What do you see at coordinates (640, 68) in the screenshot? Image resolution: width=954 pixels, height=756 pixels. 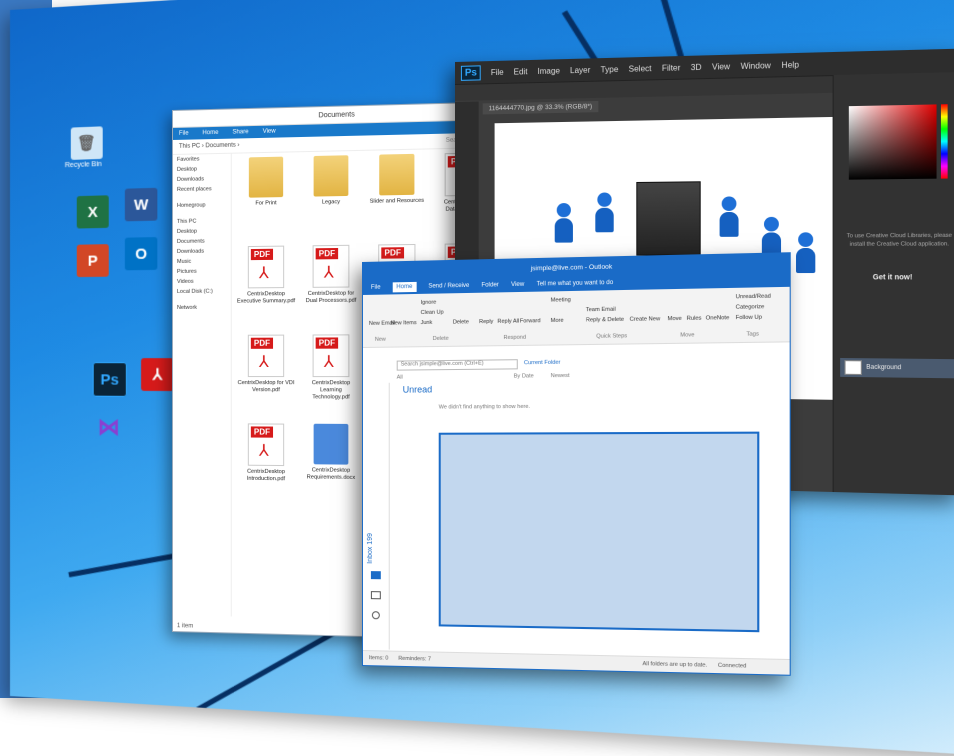 I see `ps-menu-item: Select` at bounding box center [640, 68].